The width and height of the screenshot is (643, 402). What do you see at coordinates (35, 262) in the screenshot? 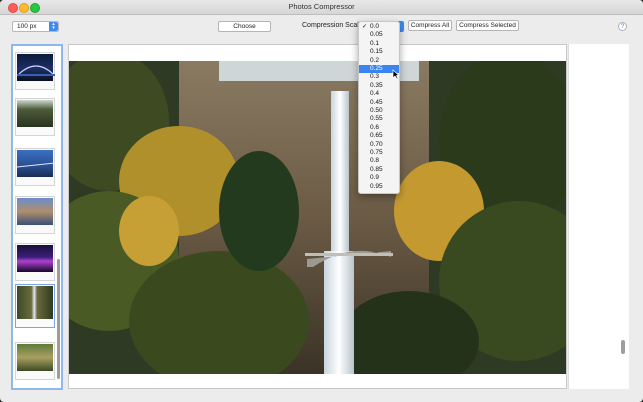
I see `thumbnail-purple-lights` at bounding box center [35, 262].